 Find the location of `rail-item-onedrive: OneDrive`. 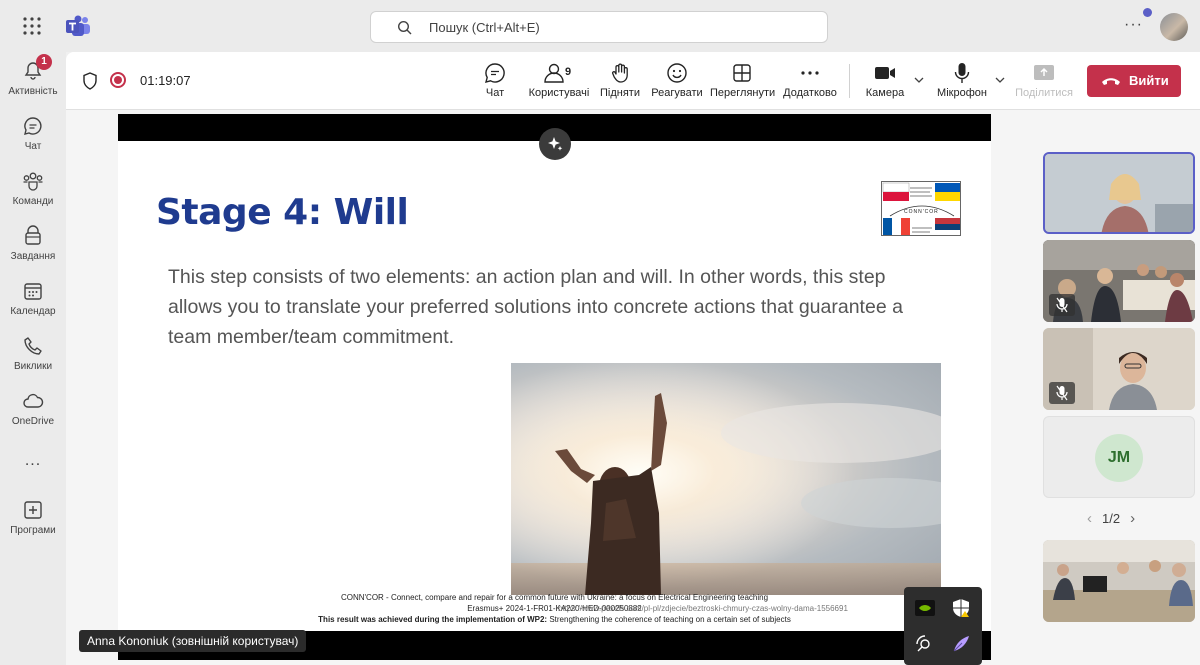

rail-item-onedrive: OneDrive is located at coordinates (33, 408).